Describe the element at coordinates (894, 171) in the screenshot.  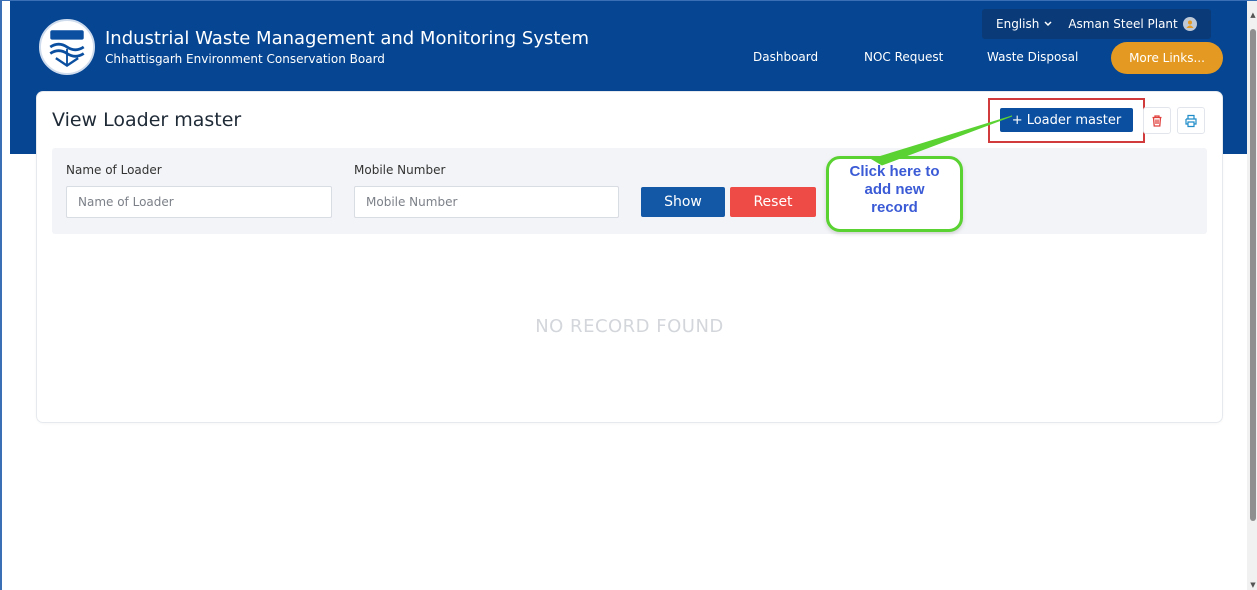
I see `callout-line: Click here to` at that location.